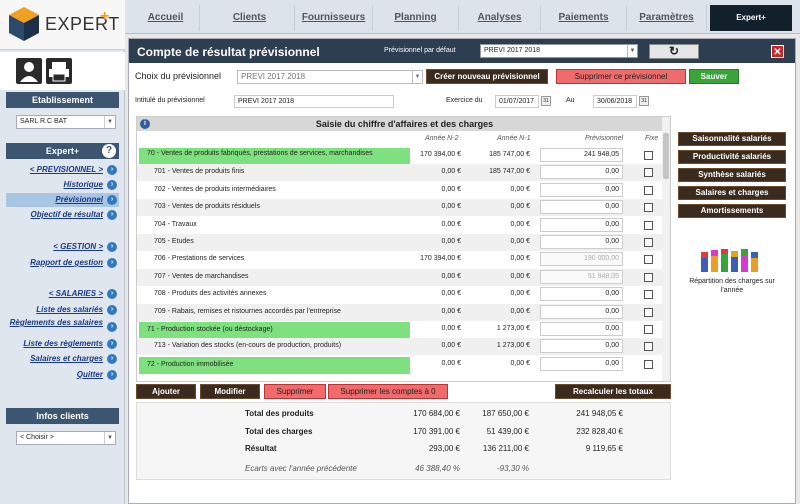  Describe the element at coordinates (66, 438) in the screenshot. I see `client-select: < Choisir > ▼` at that location.